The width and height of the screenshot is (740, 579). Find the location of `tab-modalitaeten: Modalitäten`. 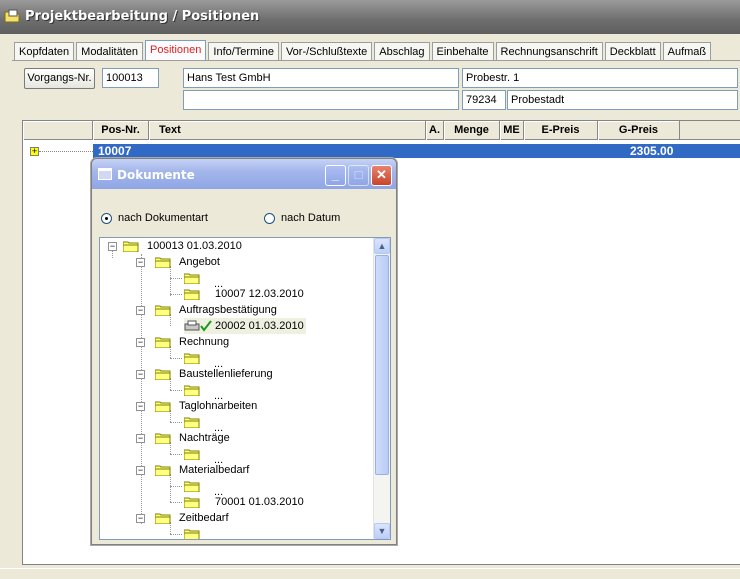

tab-modalitaeten: Modalitäten is located at coordinates (110, 51).